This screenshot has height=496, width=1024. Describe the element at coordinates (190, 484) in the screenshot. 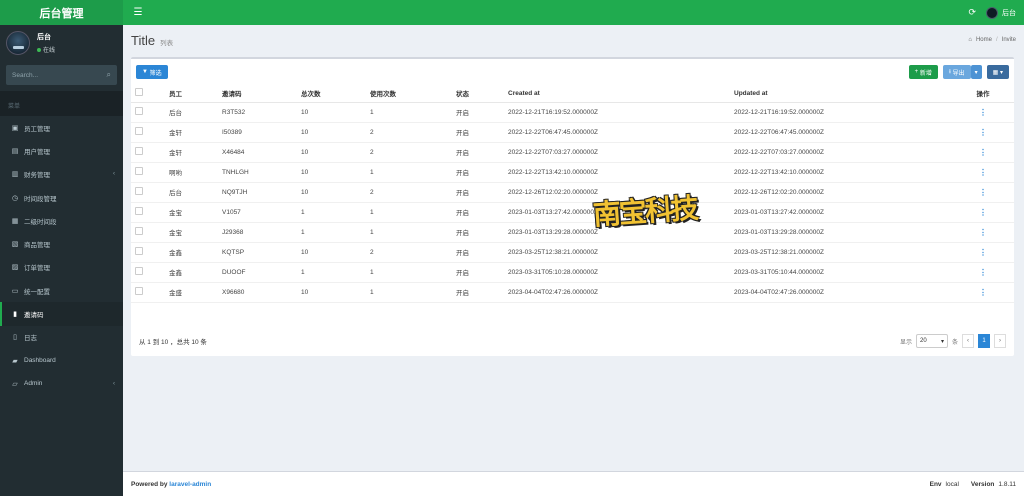

I see `laravel-admin-link: laravel-admin` at that location.